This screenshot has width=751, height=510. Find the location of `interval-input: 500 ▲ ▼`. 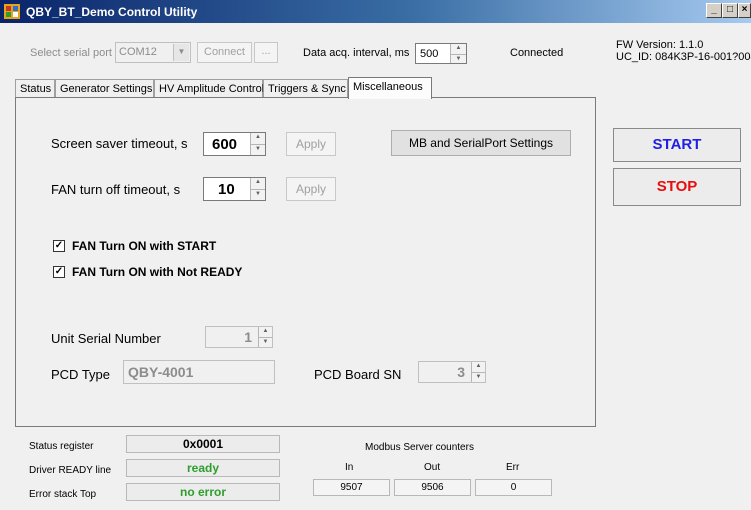

interval-input: 500 ▲ ▼ is located at coordinates (441, 53).